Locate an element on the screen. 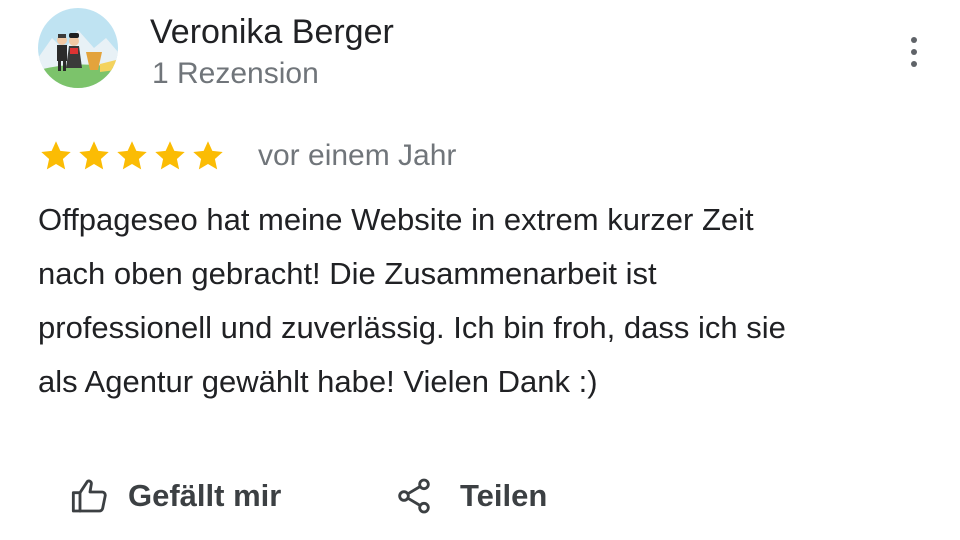 The image size is (960, 540). author-name: Veronika Berger is located at coordinates (272, 32).